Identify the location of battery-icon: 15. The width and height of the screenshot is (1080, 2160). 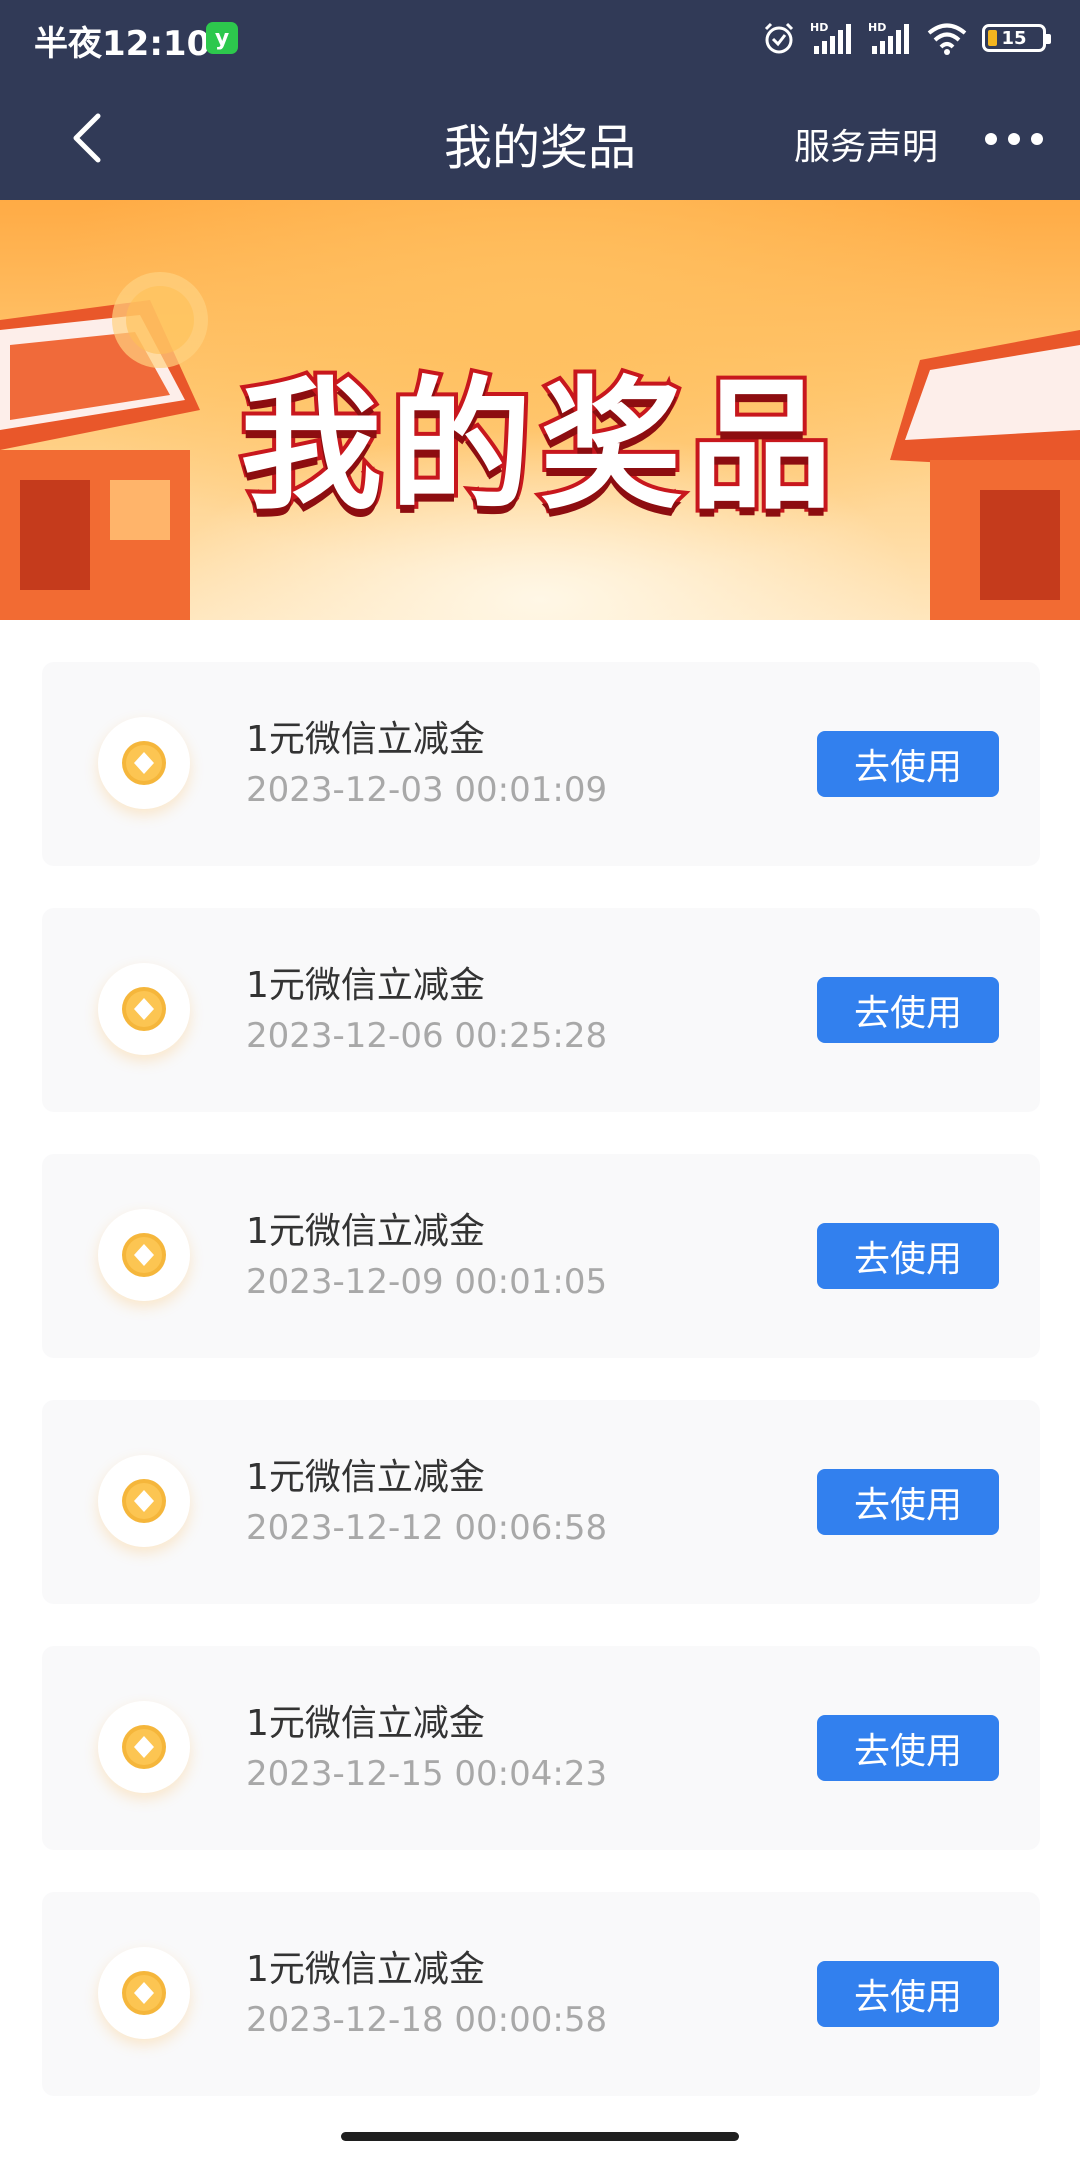
(1016, 38).